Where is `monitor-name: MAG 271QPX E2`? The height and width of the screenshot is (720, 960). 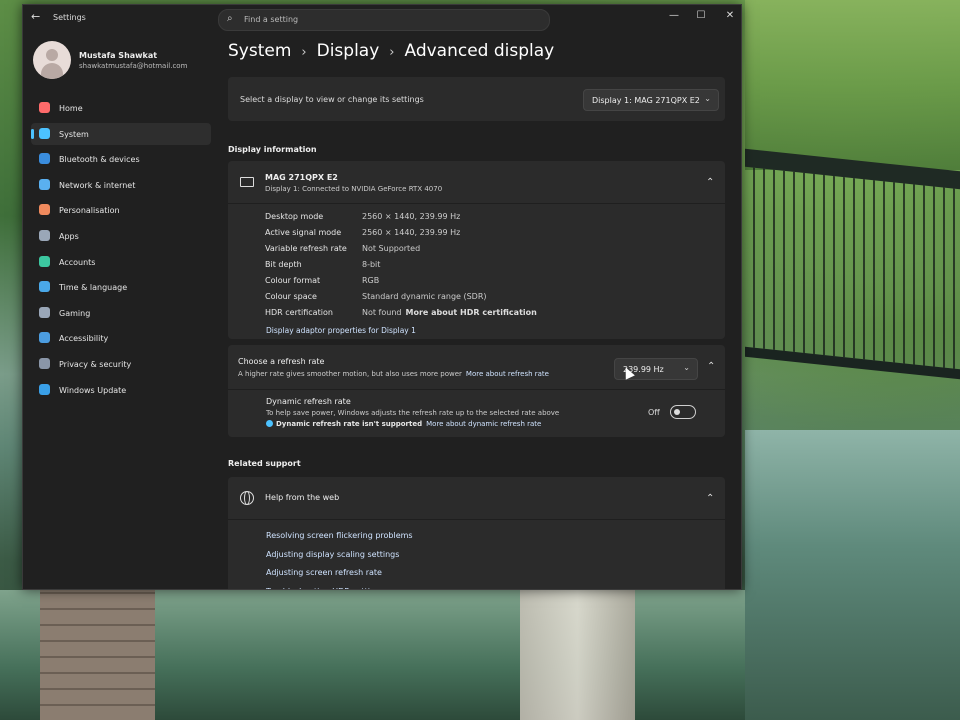 monitor-name: MAG 271QPX E2 is located at coordinates (301, 177).